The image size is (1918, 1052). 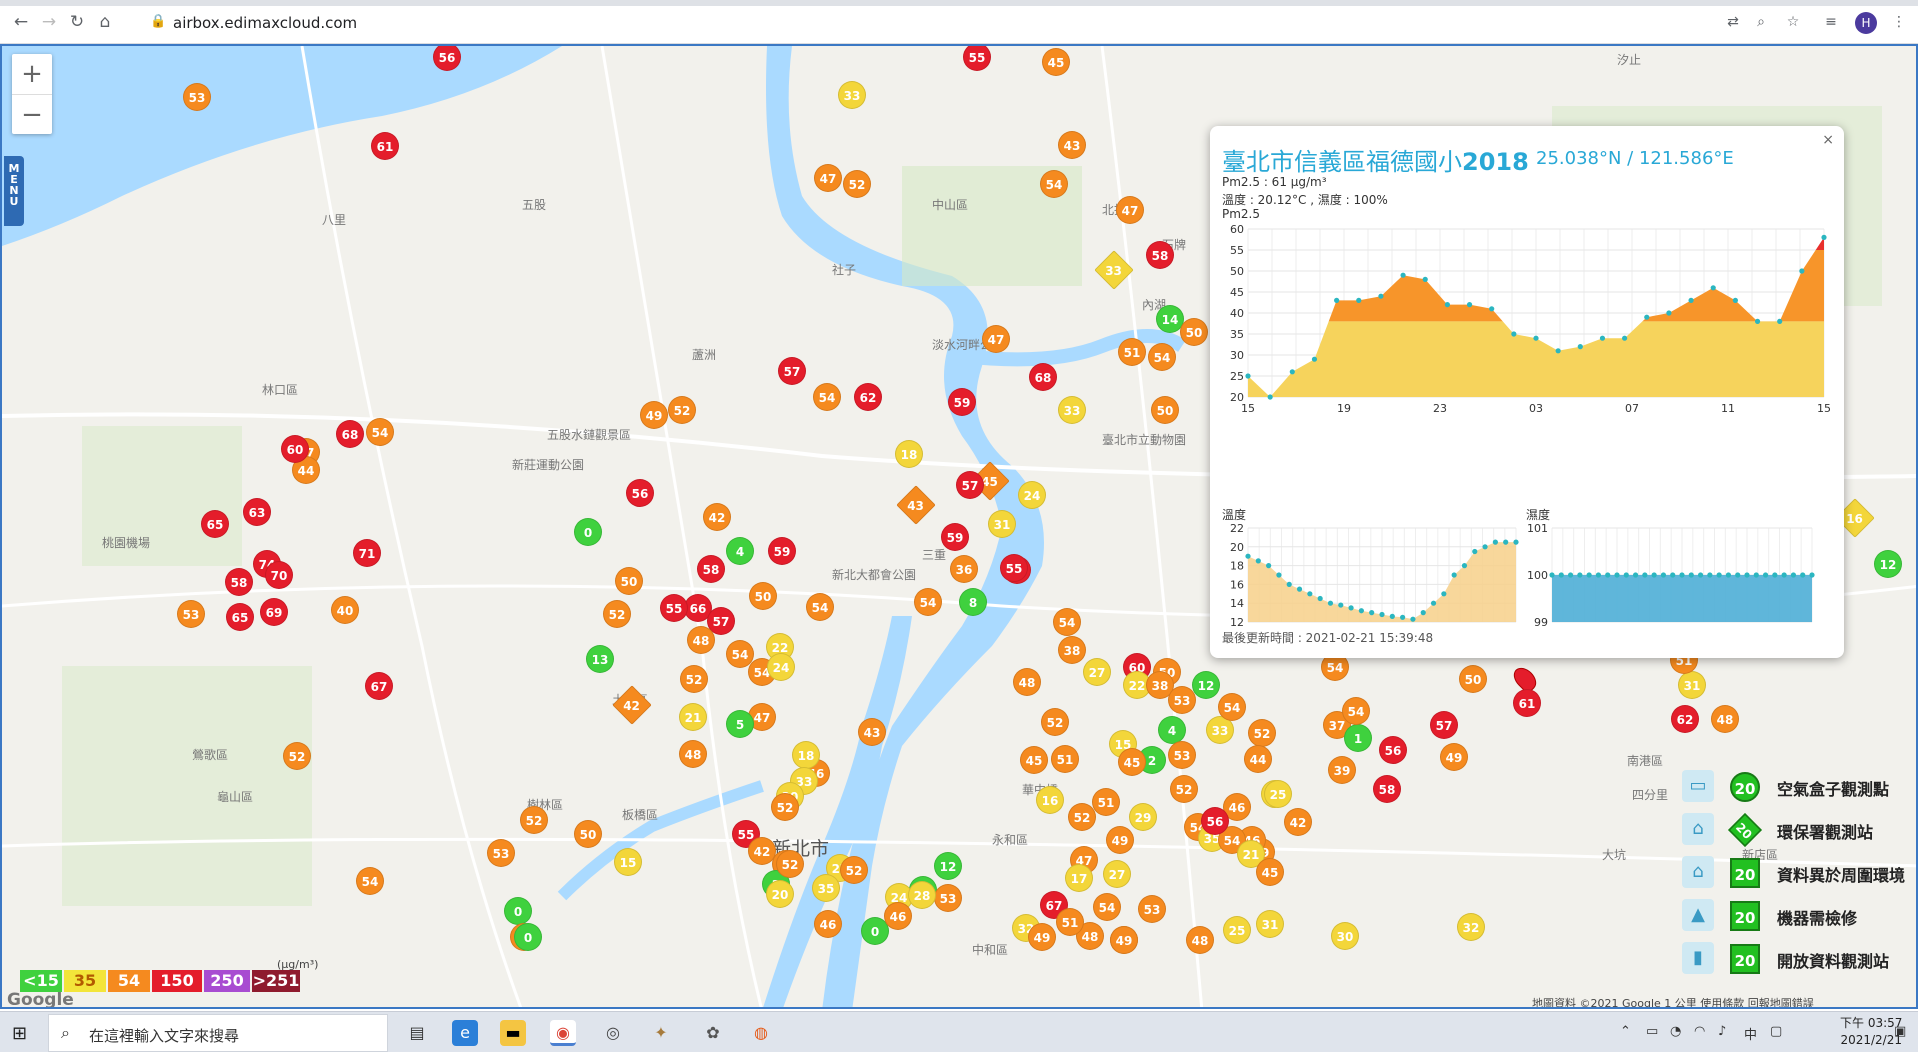 What do you see at coordinates (1345, 936) in the screenshot?
I see `airbox-marker: 30` at bounding box center [1345, 936].